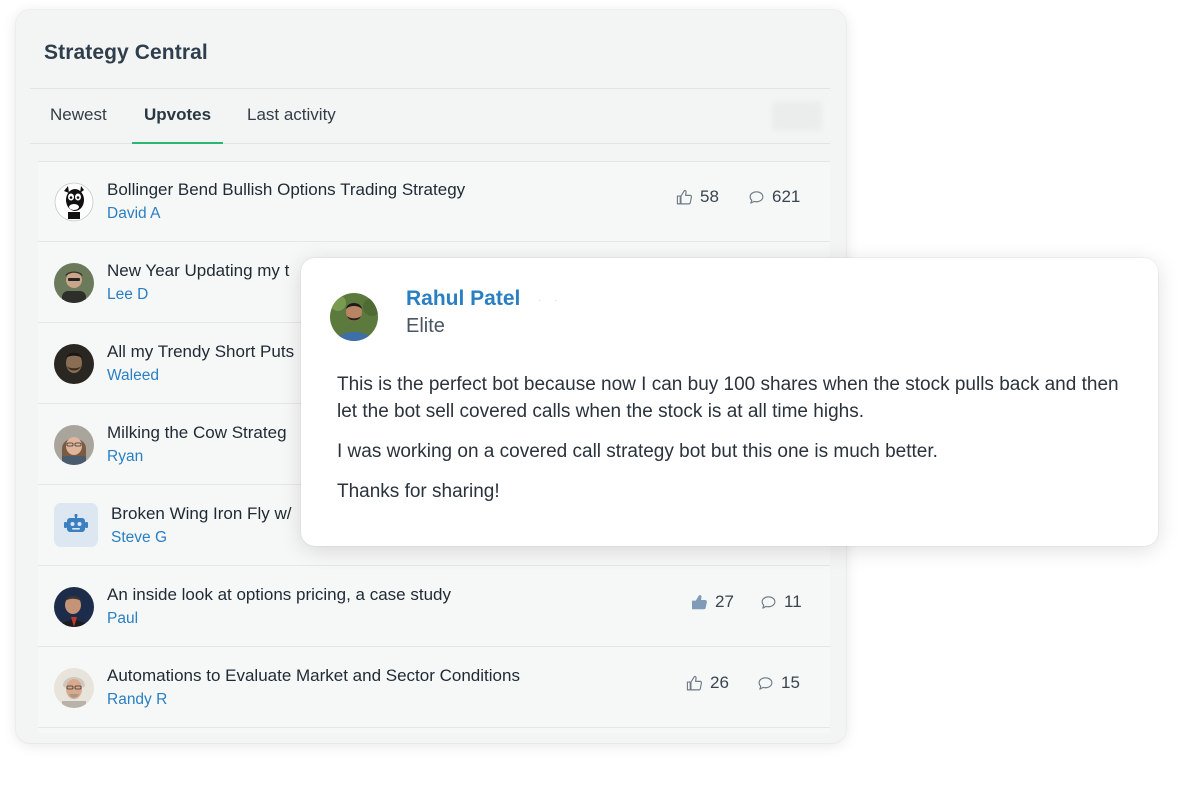  Describe the element at coordinates (125, 457) in the screenshot. I see `post-author: Ryan` at that location.